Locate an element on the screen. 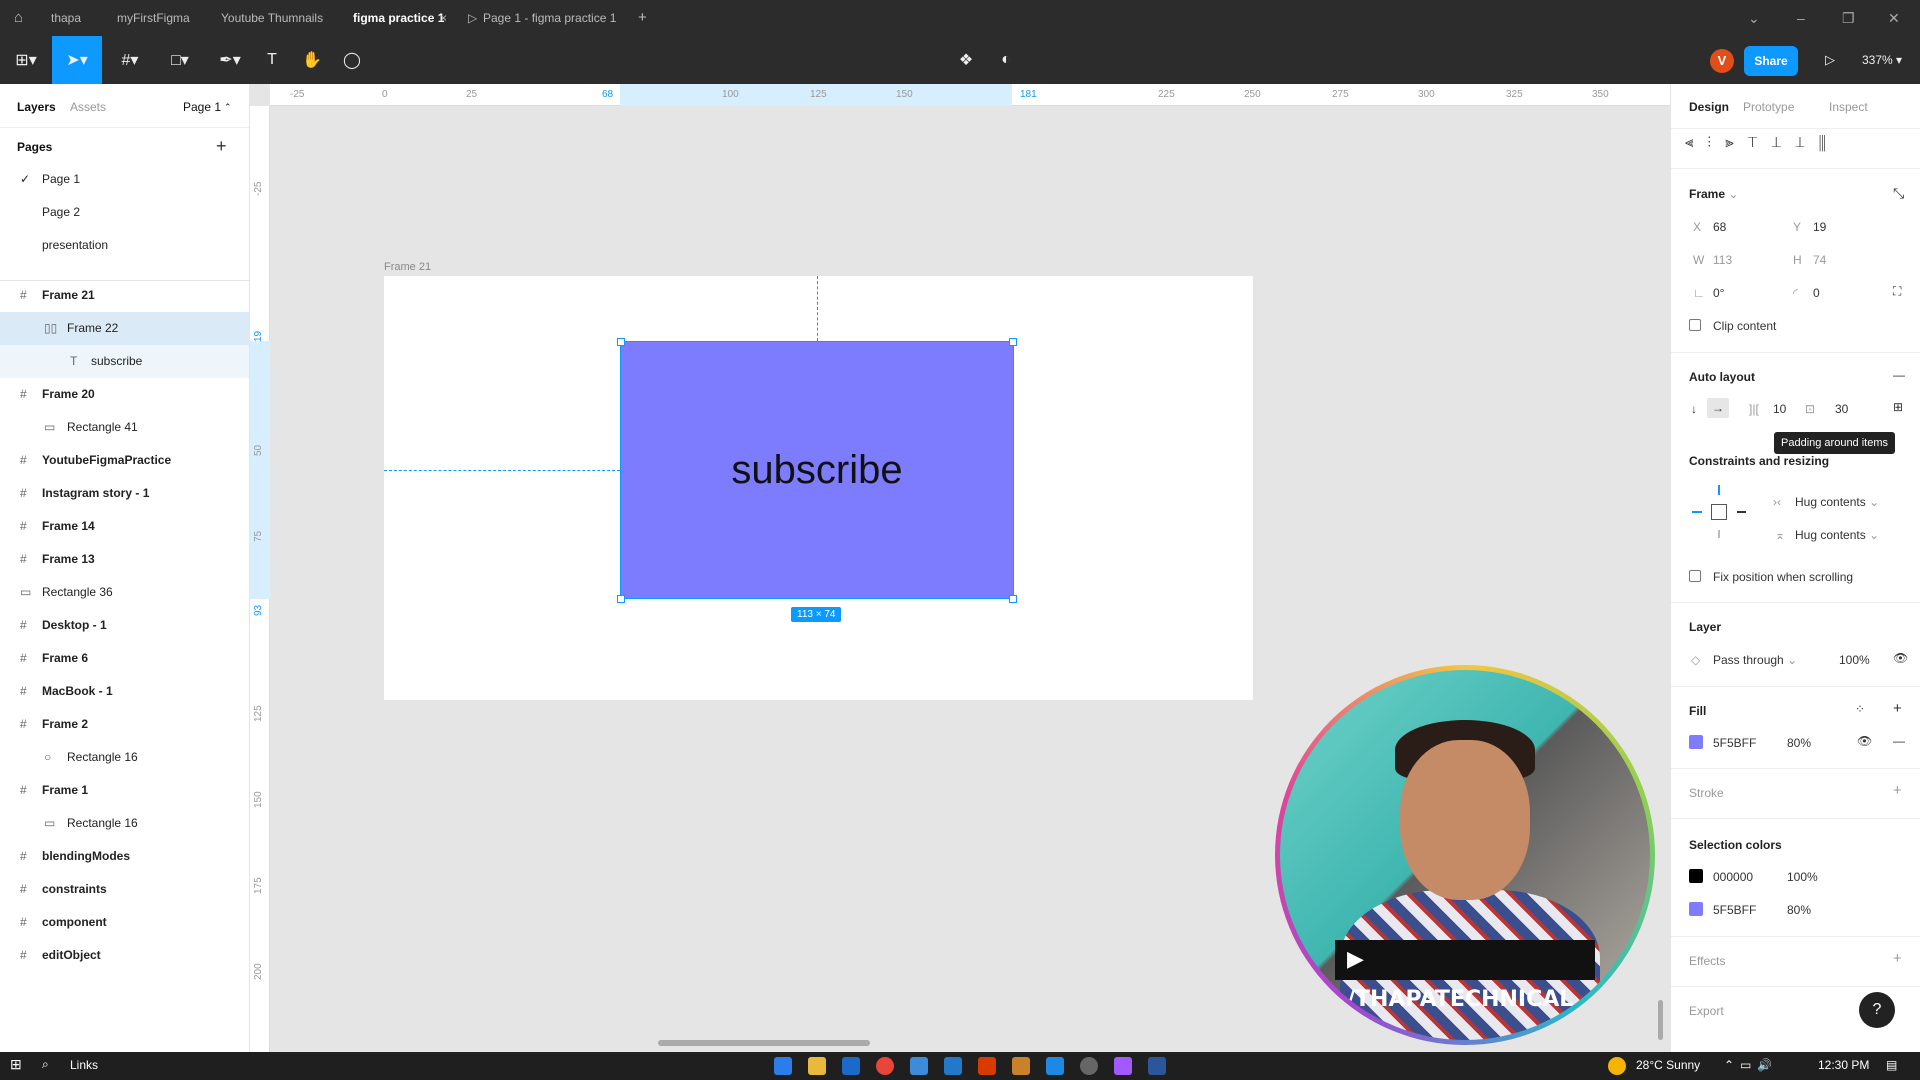 The width and height of the screenshot is (1920, 1080). component-icon: ❖ is located at coordinates (966, 60).